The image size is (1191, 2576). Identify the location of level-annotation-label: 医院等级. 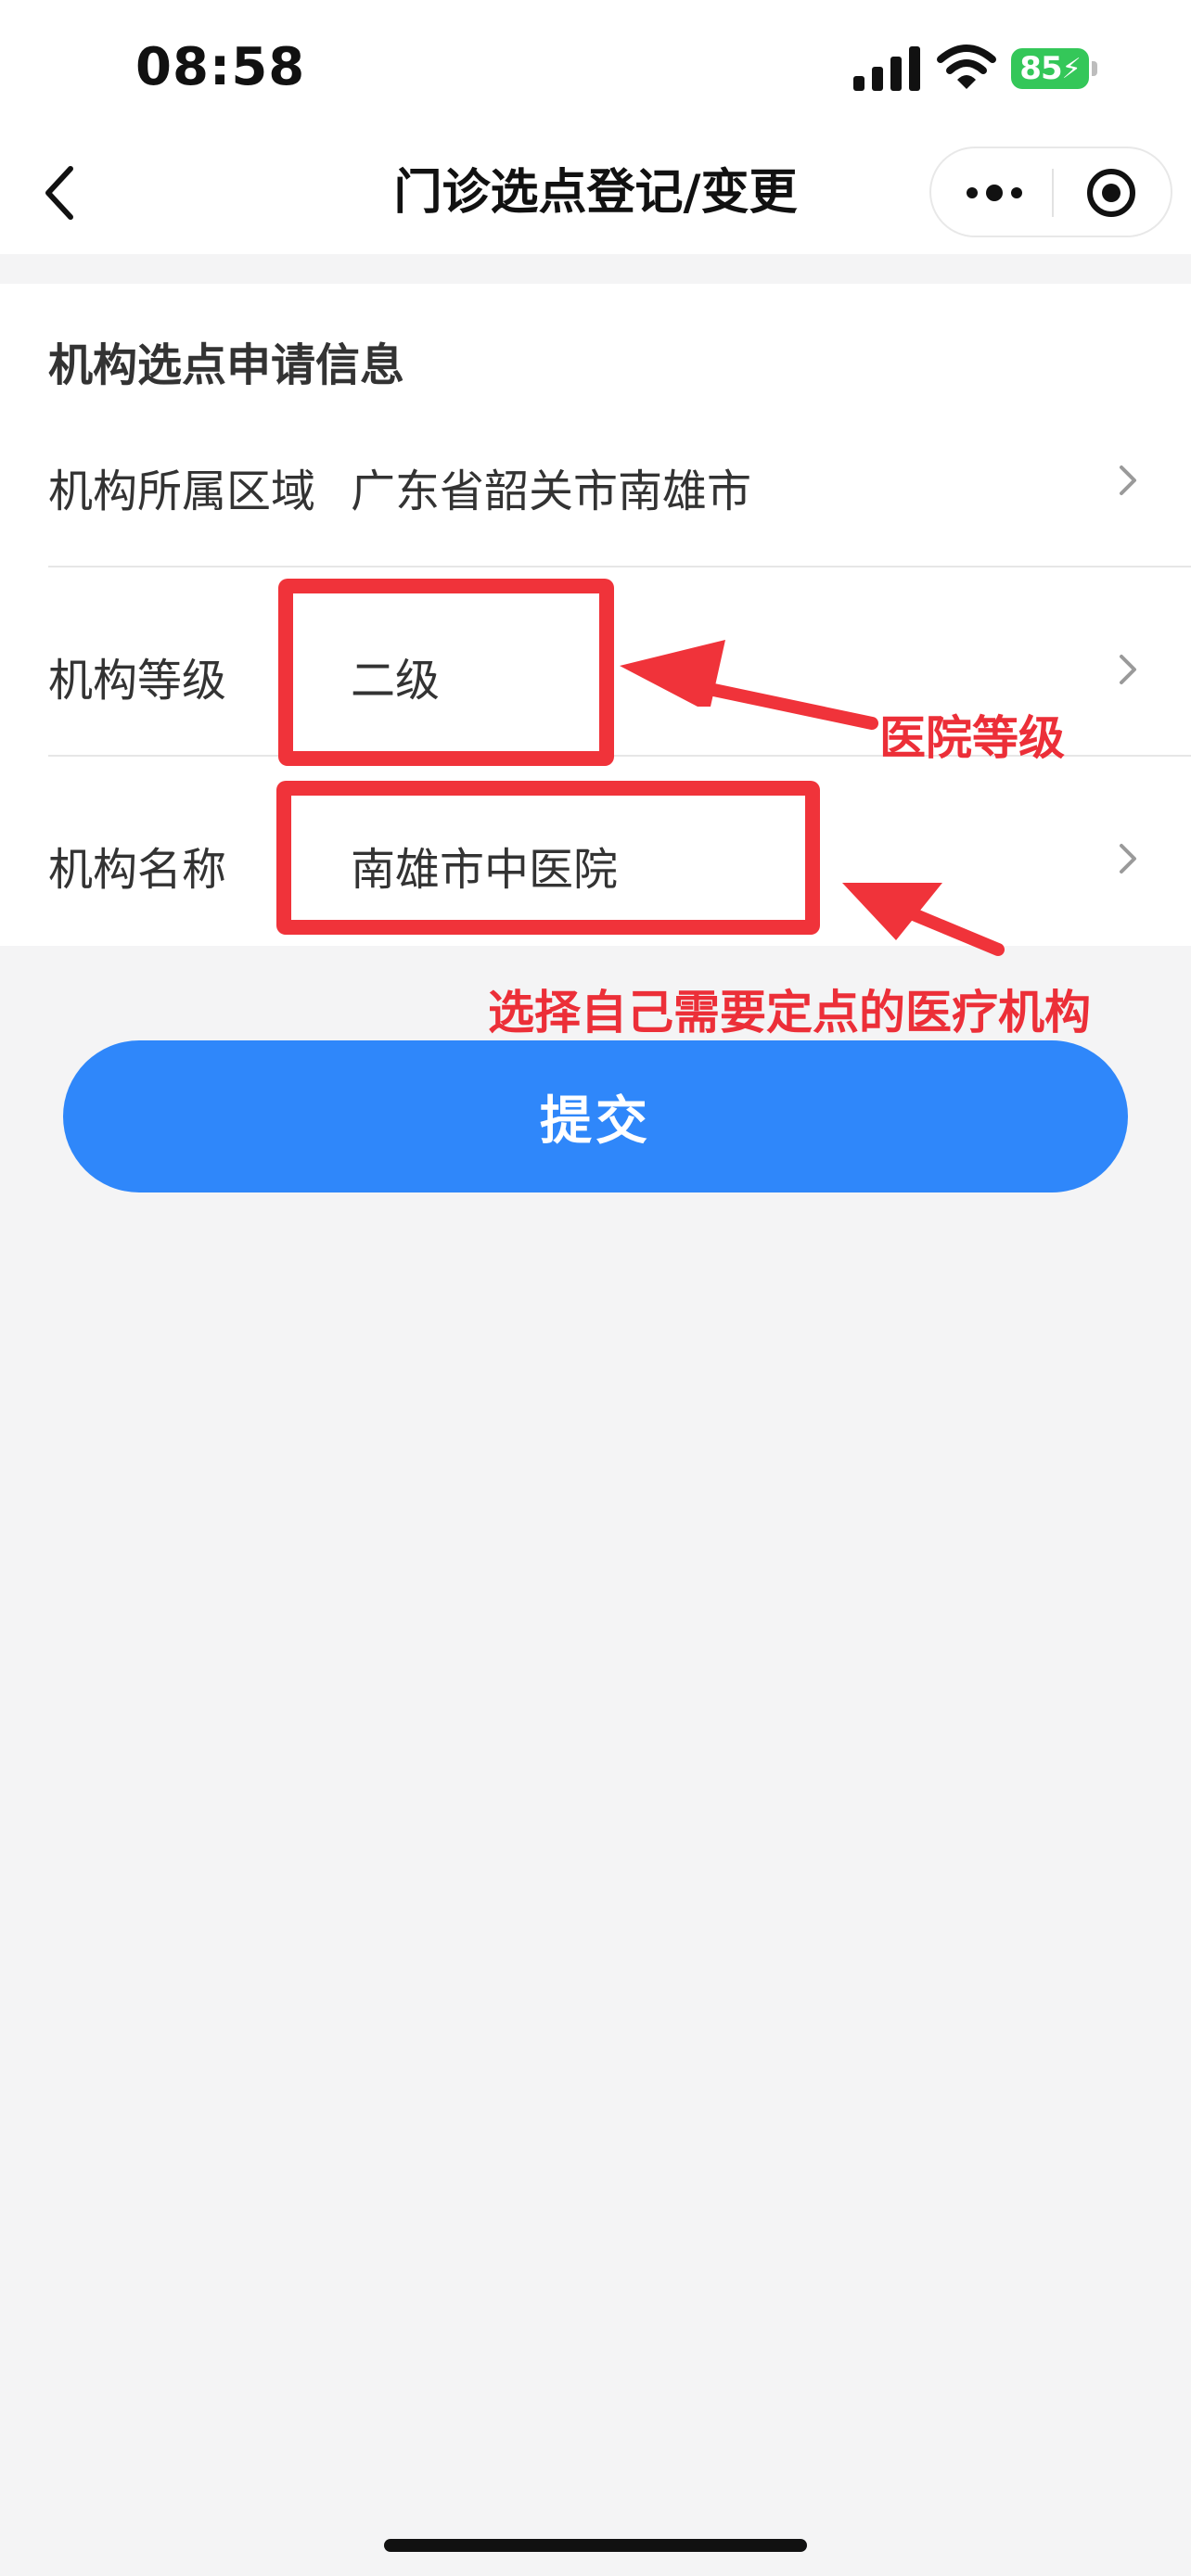
(972, 738).